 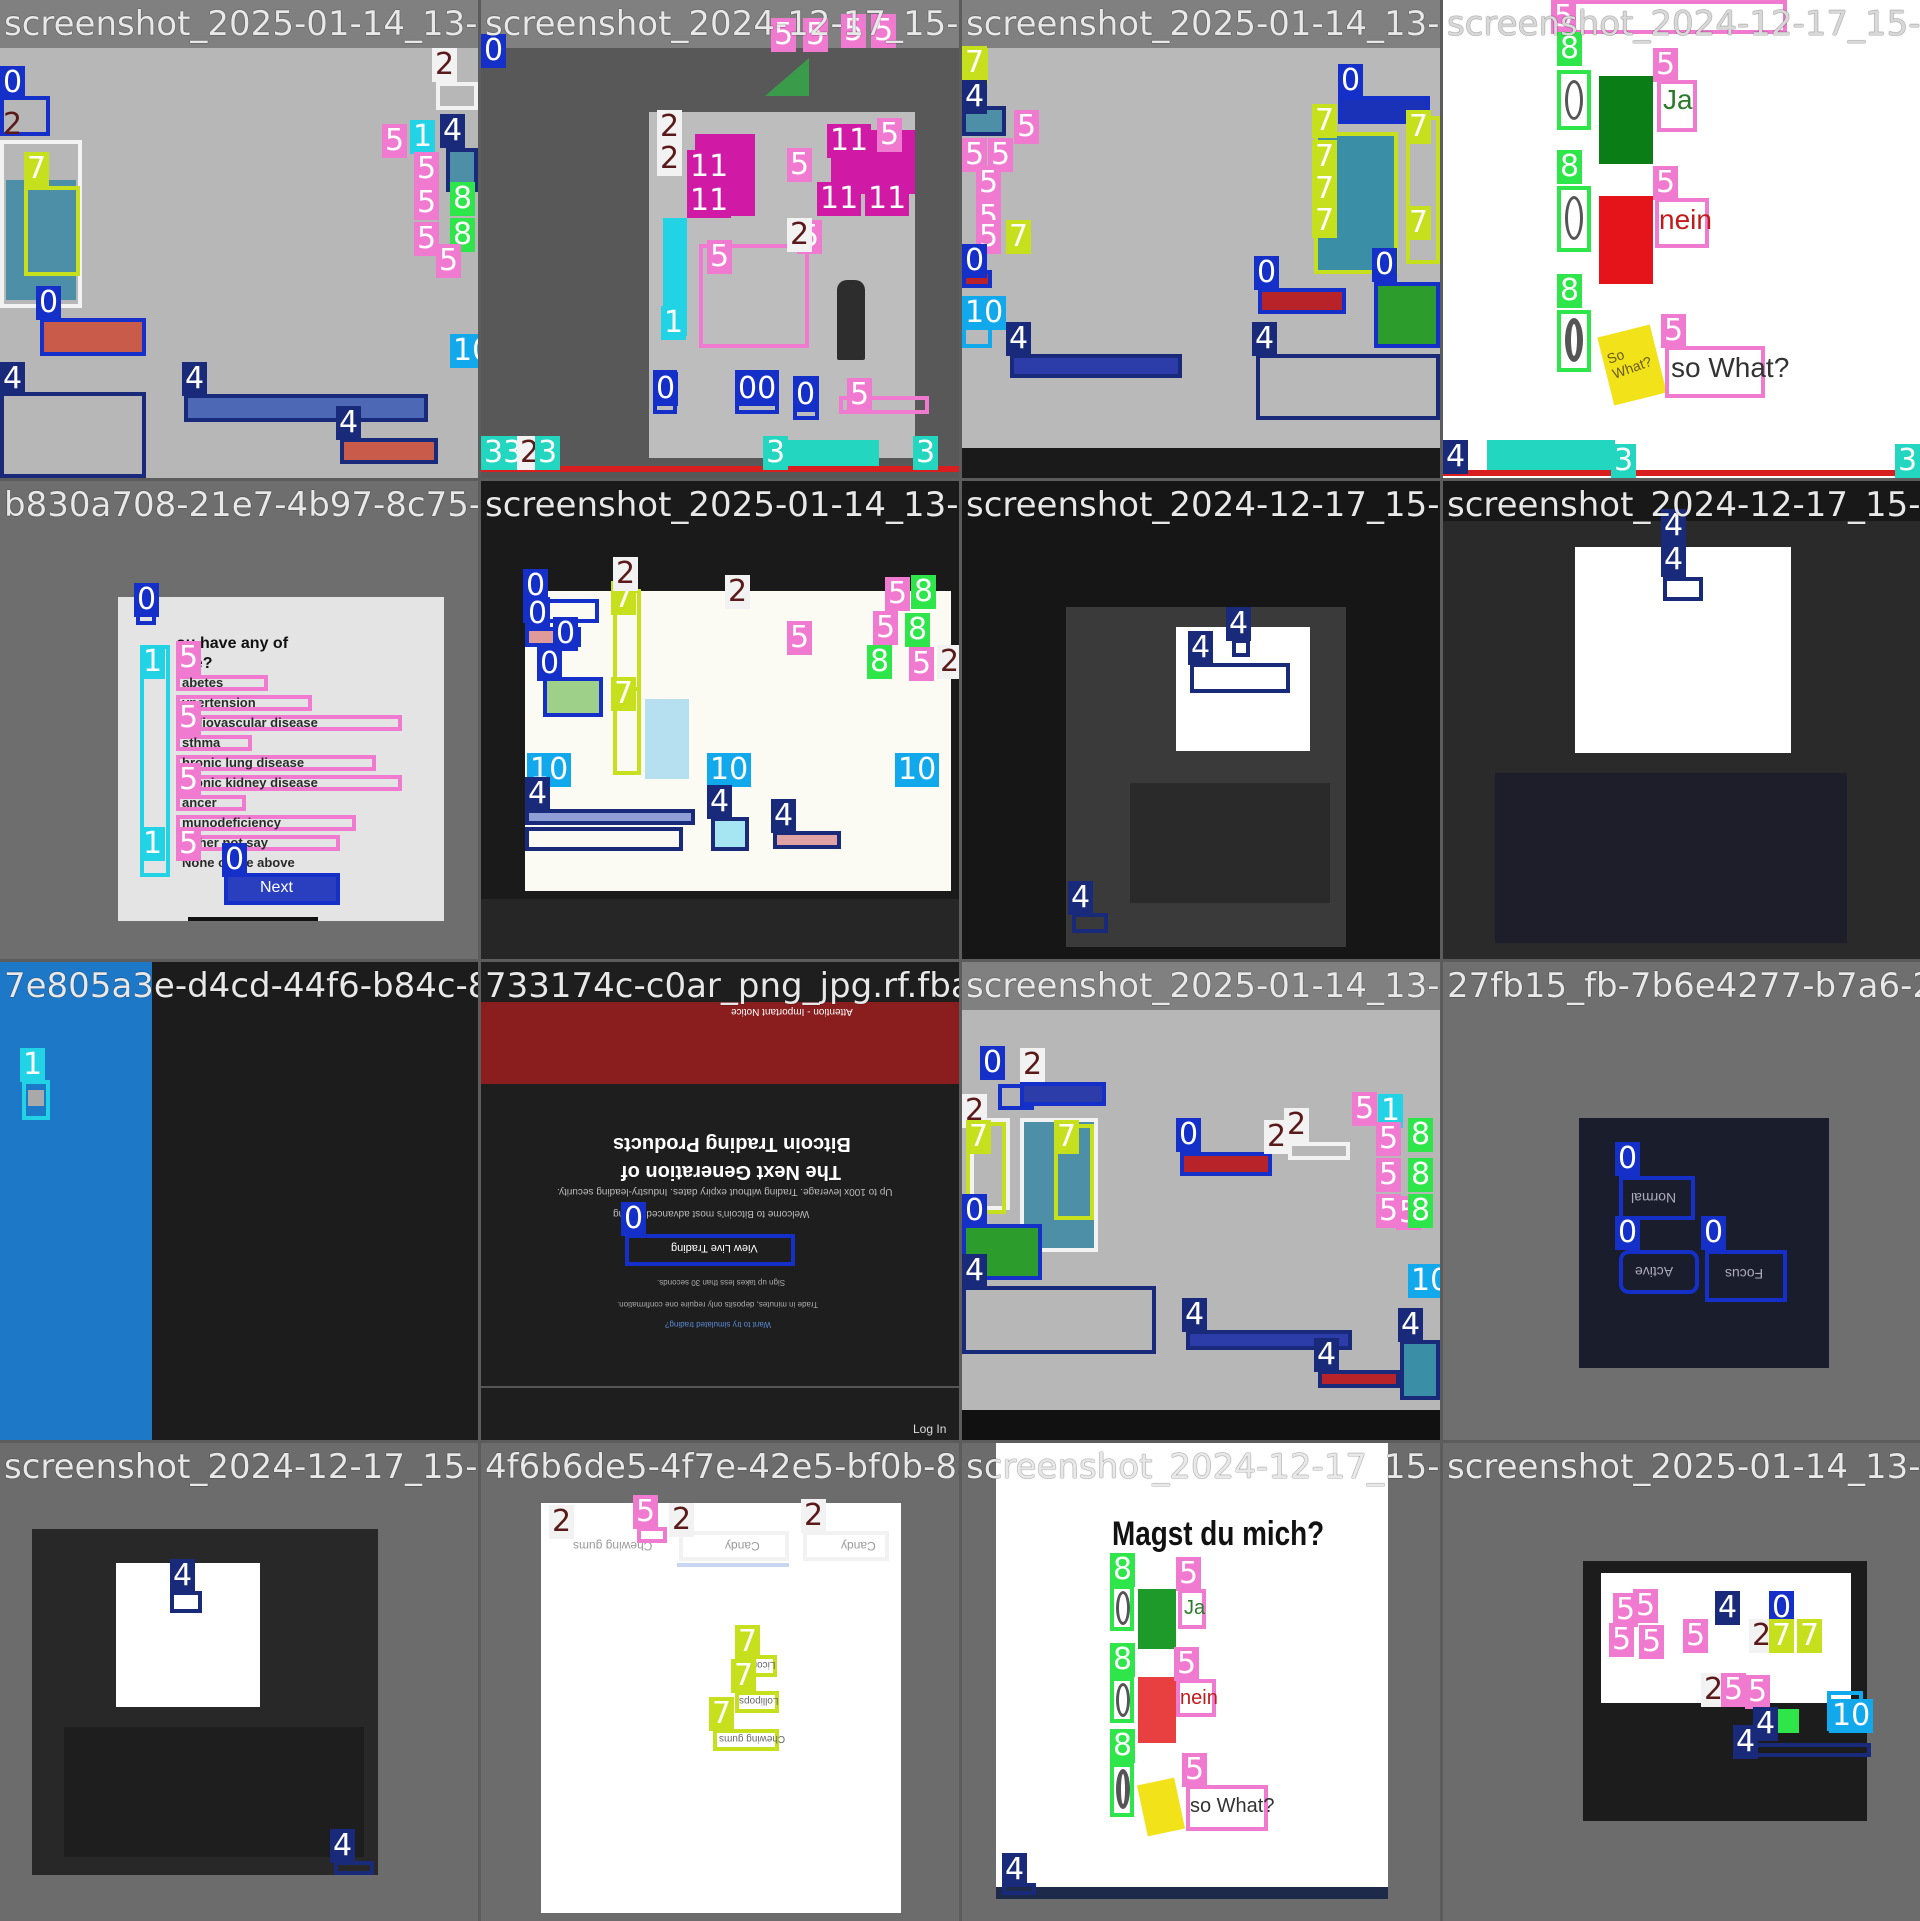 I want to click on divider, so click(x=720, y=1387).